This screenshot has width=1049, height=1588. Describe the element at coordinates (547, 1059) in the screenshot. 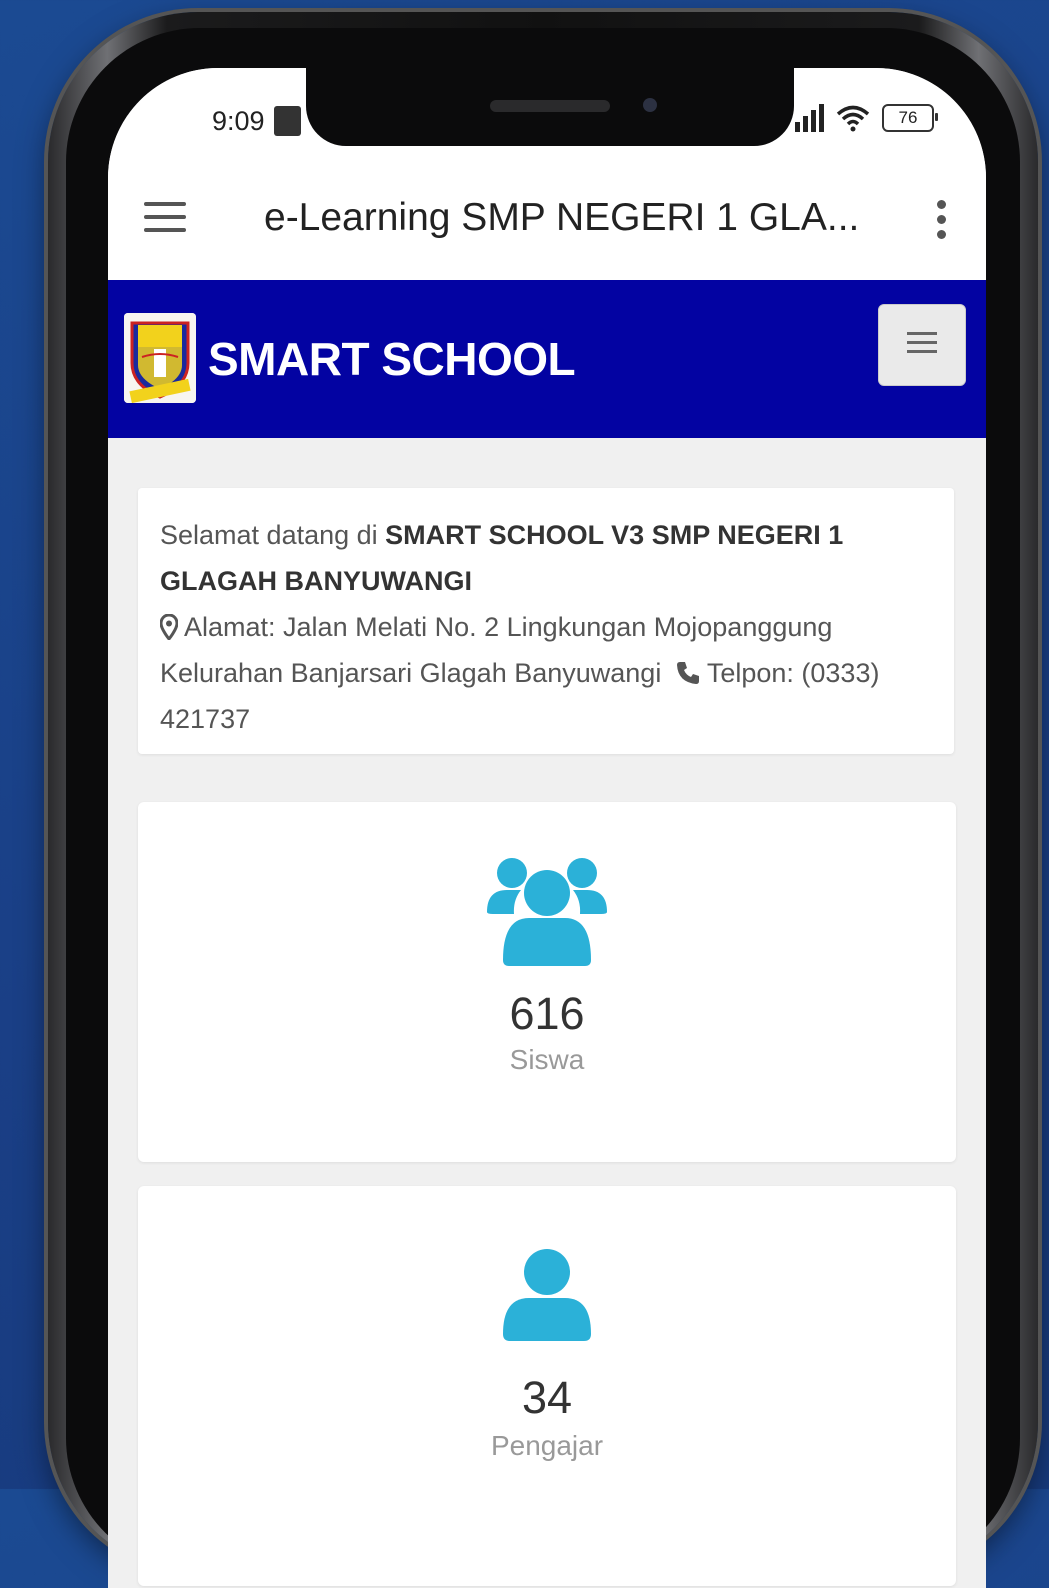

I see `stat-label-siswa: Siswa` at that location.